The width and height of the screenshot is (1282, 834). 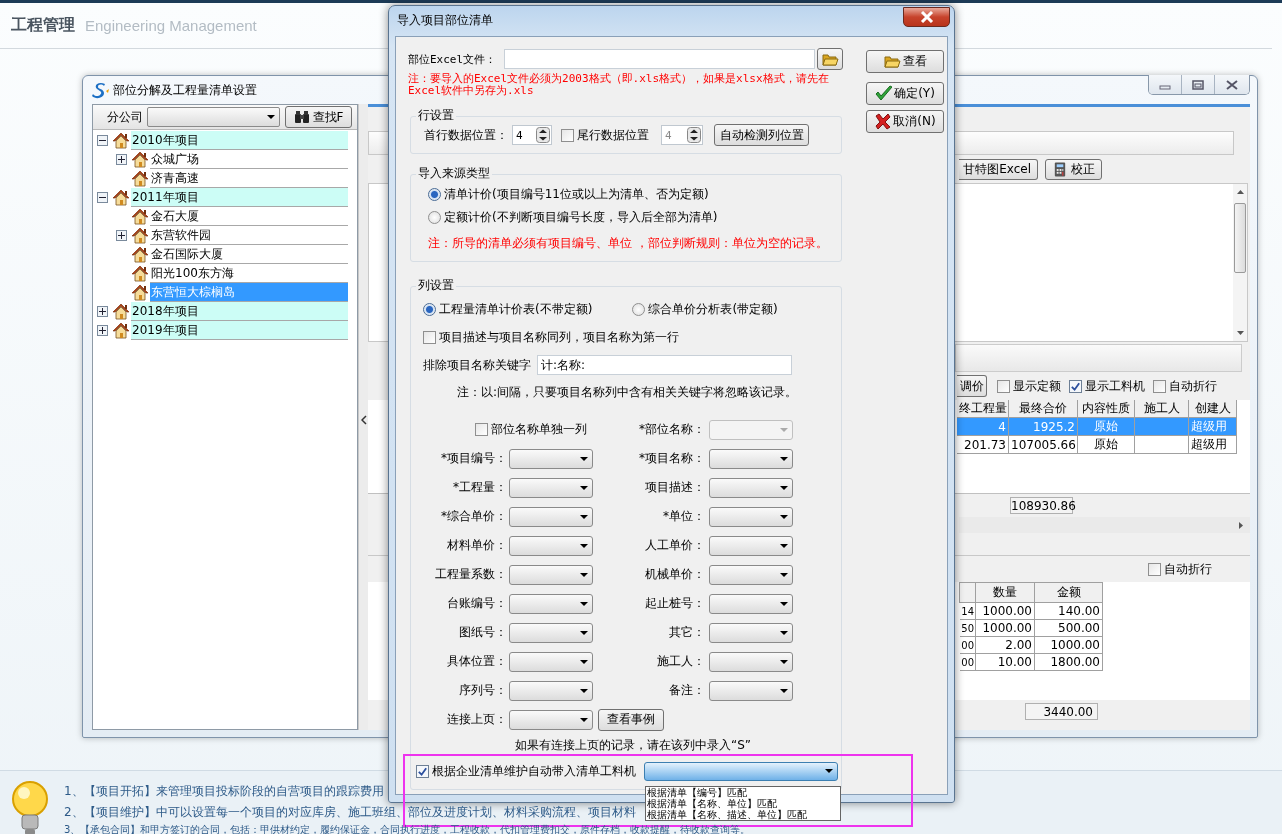 I want to click on column-header: 终工程量, so click(x=983, y=409).